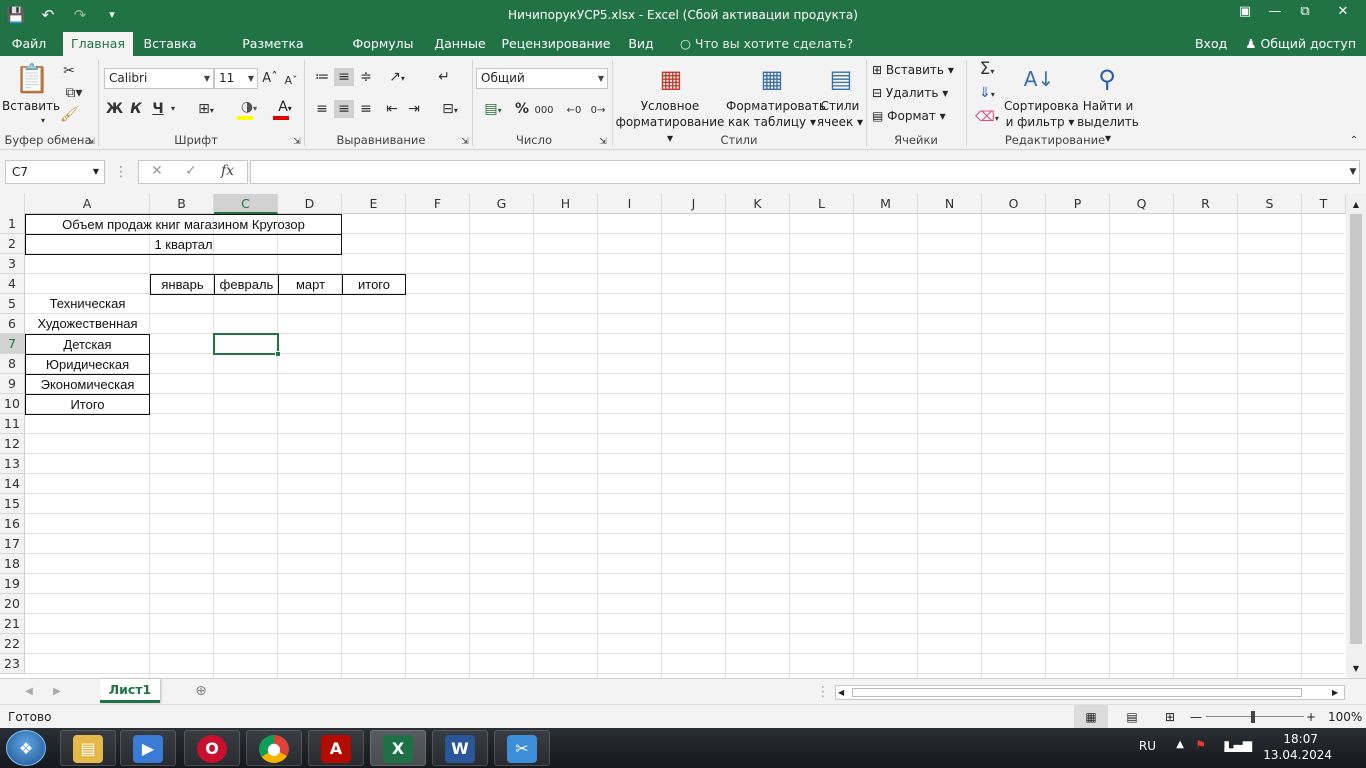 The height and width of the screenshot is (768, 1366). Describe the element at coordinates (772, 79) in the screenshot. I see `format-as-table-icon: ▦` at that location.